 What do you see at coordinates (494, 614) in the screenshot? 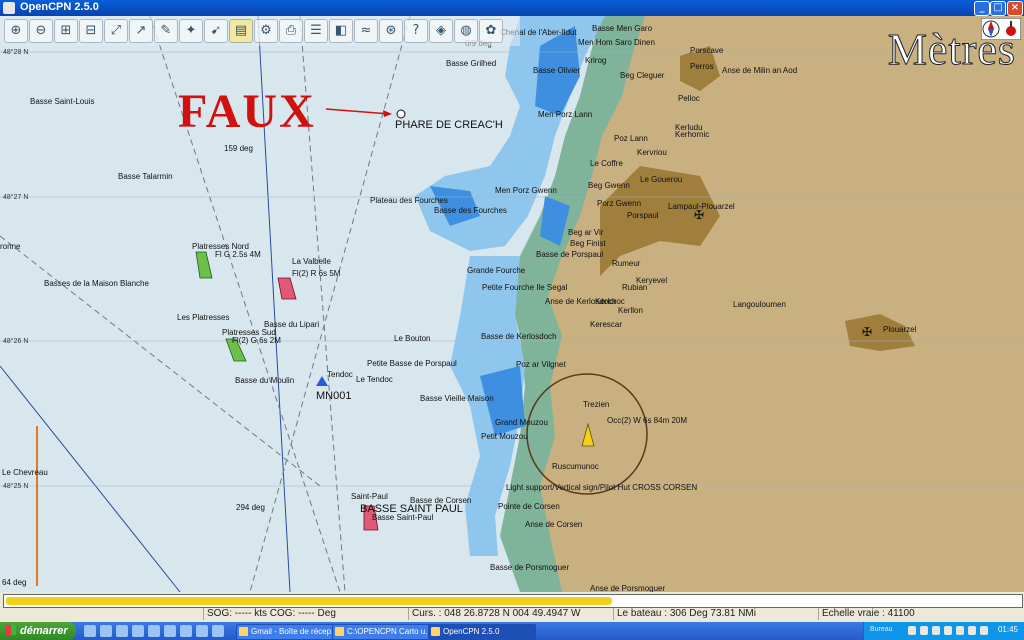
I see `cursor-position-readout: Curs. : 048 26.8728 N 004 49.4947 W` at bounding box center [494, 614].